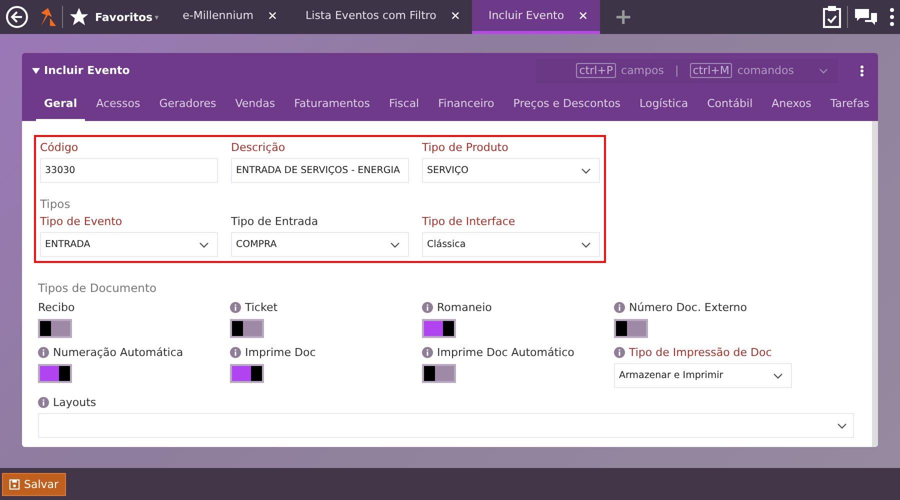 The height and width of the screenshot is (500, 900). What do you see at coordinates (320, 170) in the screenshot?
I see `input-field: ENTRADA DE SERVIÇOS - ENERGIA` at bounding box center [320, 170].